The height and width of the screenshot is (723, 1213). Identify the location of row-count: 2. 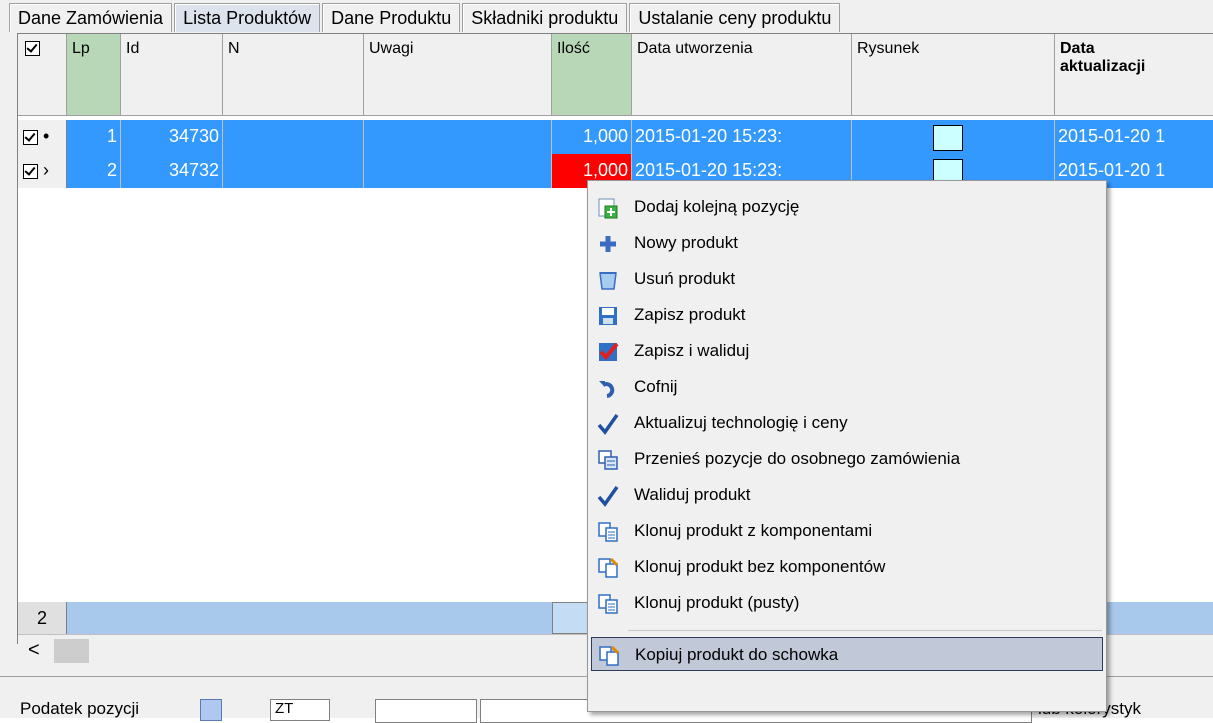
(42, 618).